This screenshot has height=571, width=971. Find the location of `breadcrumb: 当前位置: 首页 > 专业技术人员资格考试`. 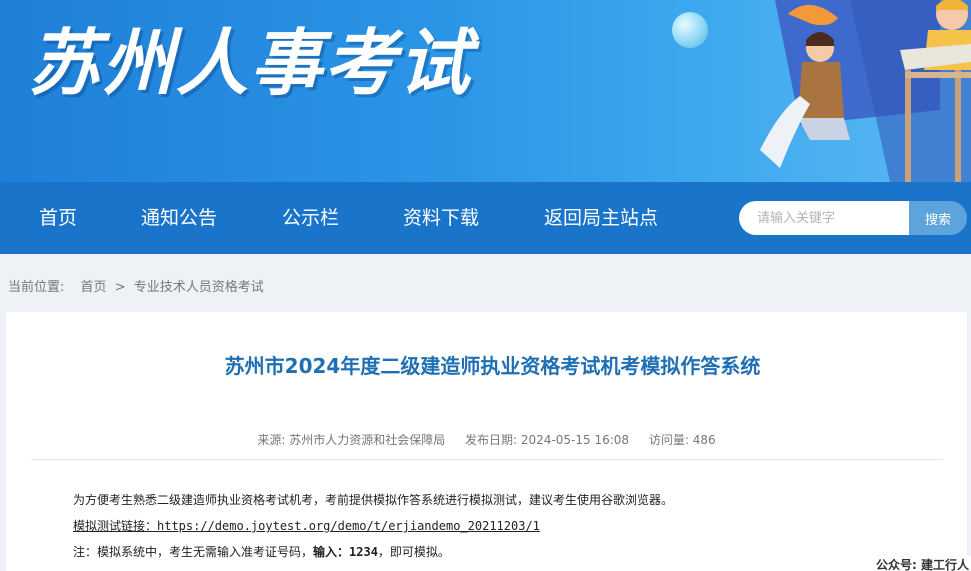

breadcrumb: 当前位置: 首页 > 专业技术人员资格考试 is located at coordinates (138, 285).